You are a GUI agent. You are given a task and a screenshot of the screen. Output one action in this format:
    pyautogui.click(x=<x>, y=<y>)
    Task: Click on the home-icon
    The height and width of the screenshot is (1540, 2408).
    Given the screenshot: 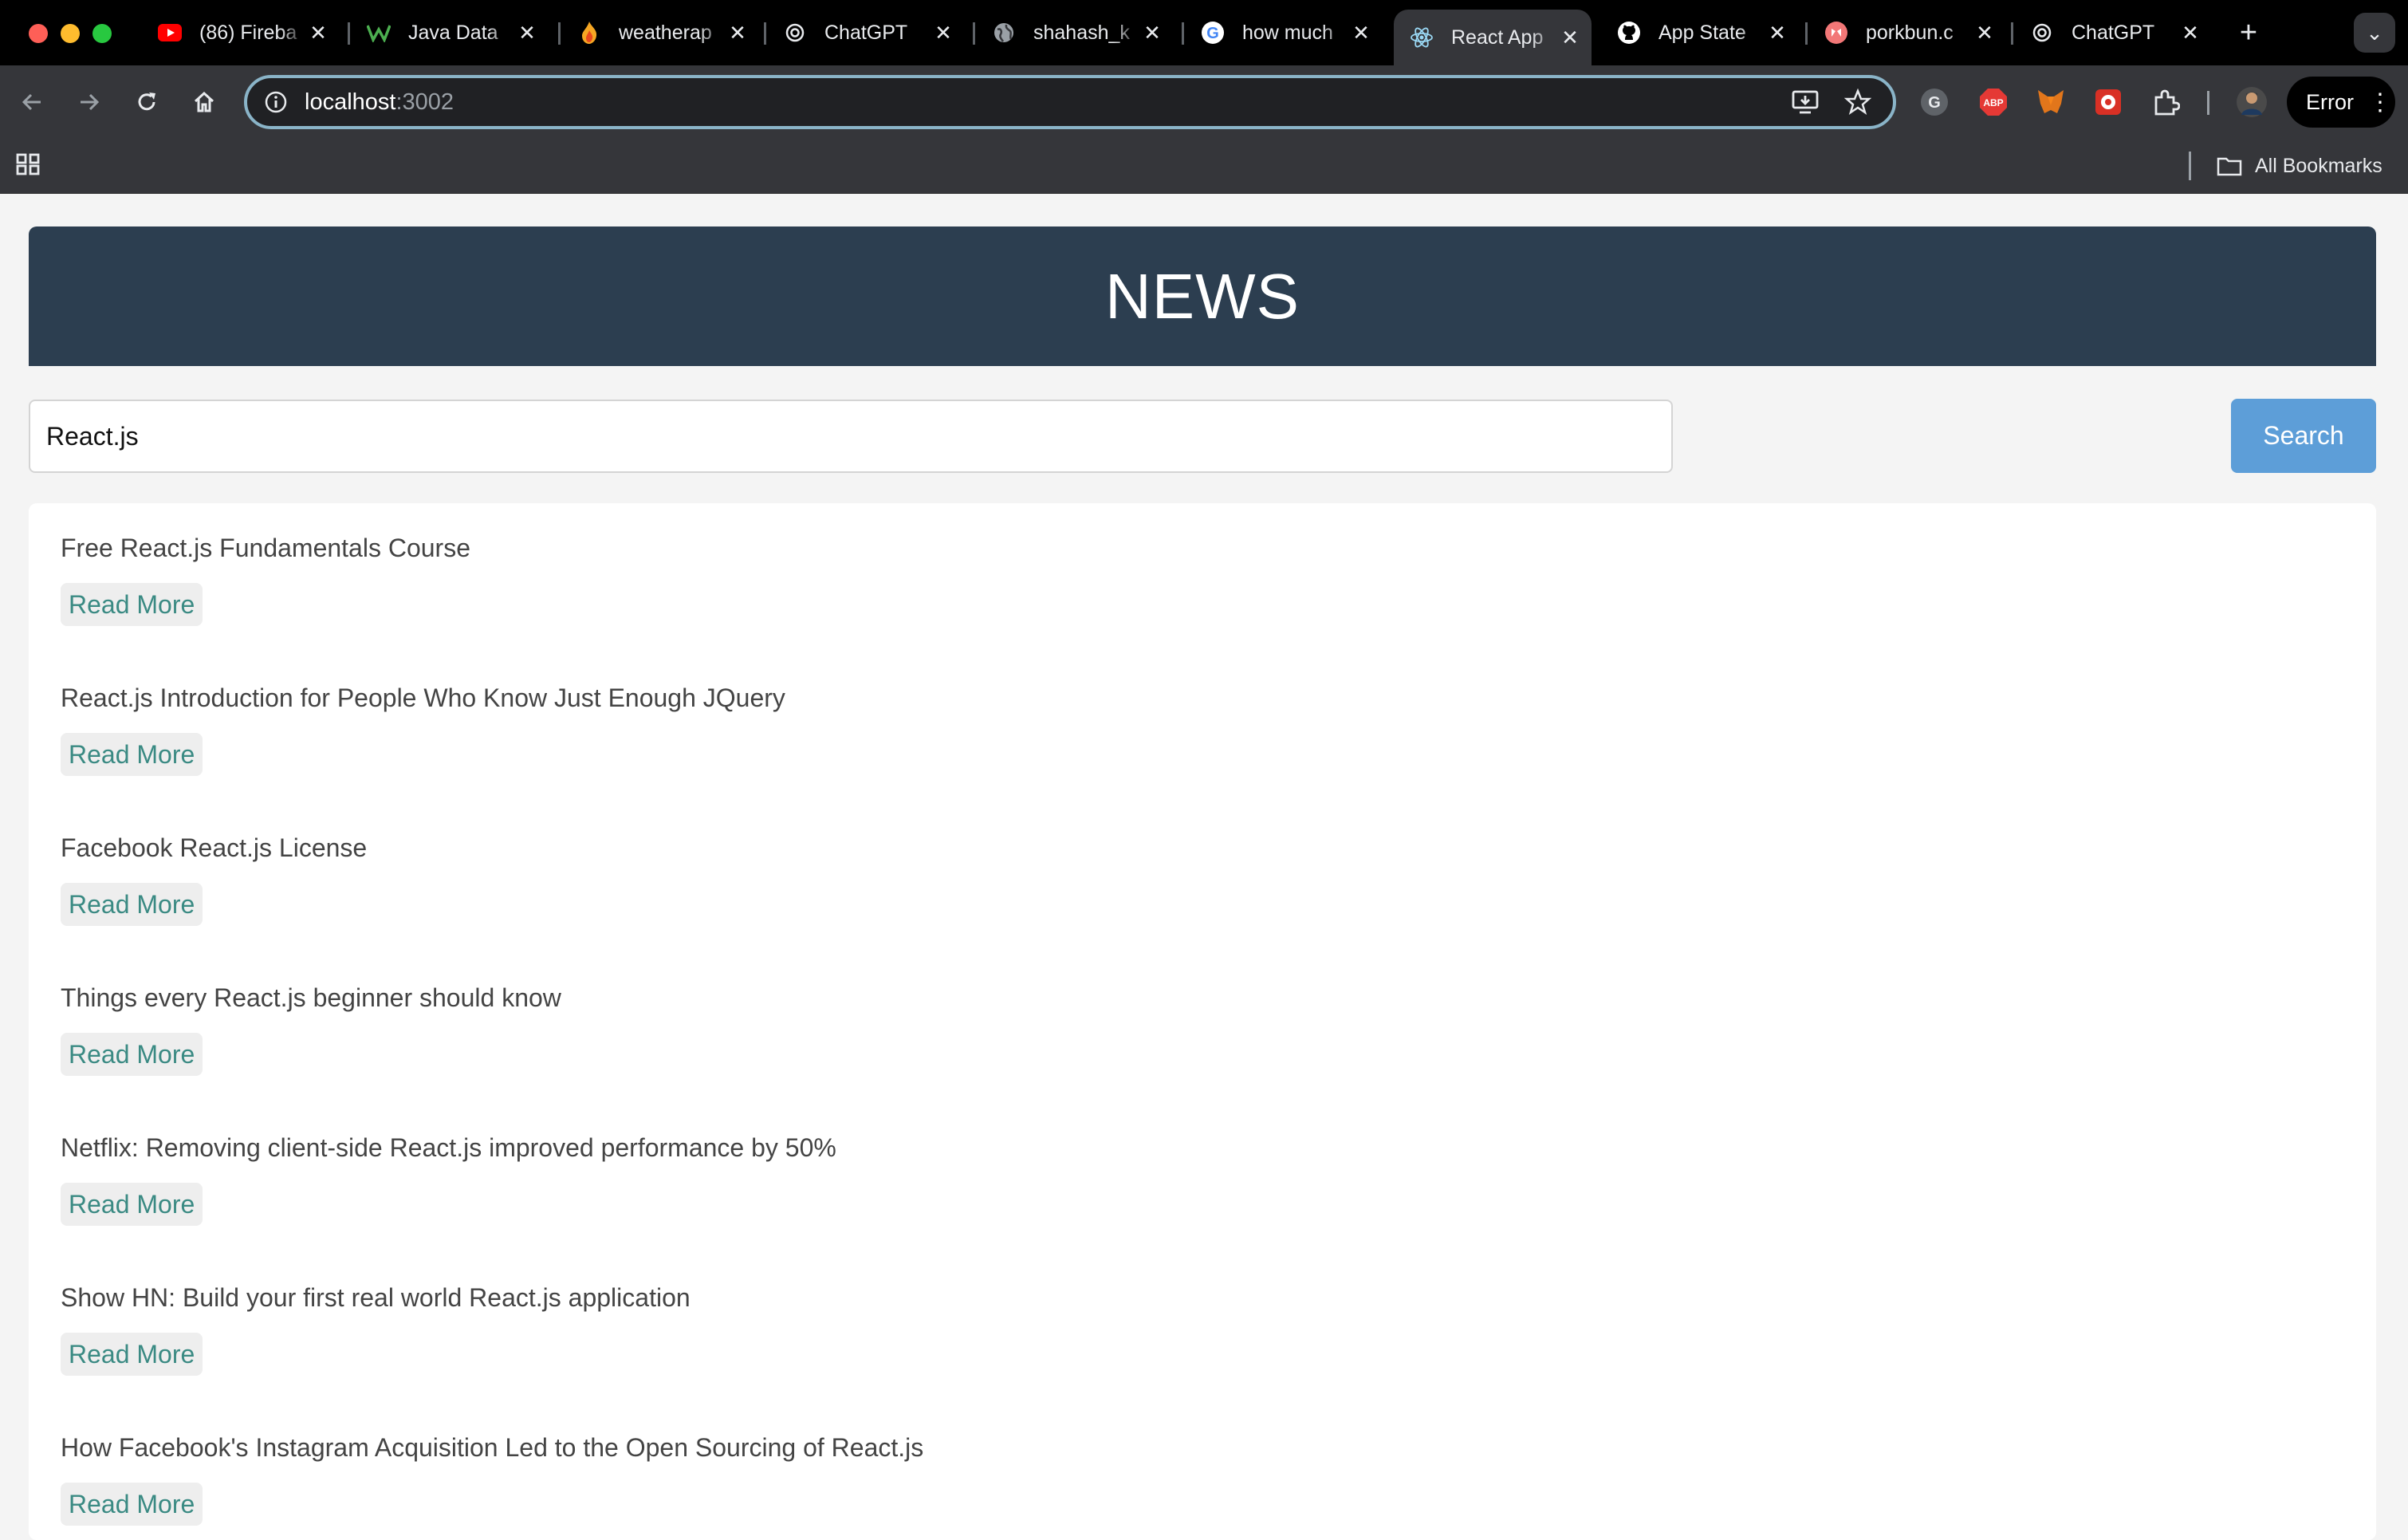 What is the action you would take?
    pyautogui.click(x=204, y=101)
    